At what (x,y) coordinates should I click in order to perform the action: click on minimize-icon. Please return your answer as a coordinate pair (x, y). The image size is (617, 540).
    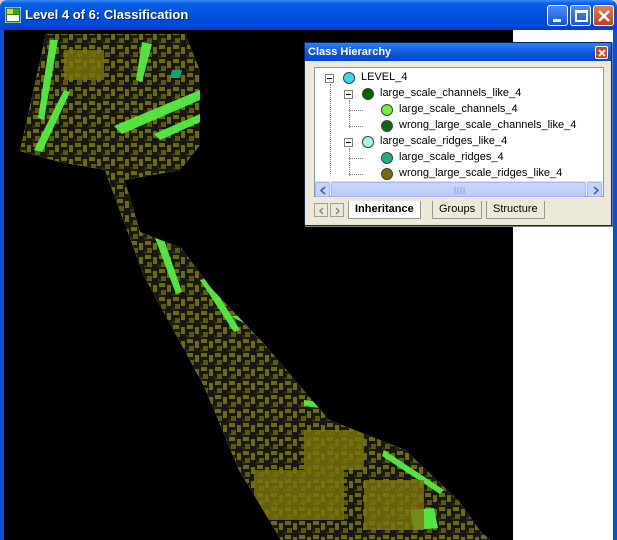
    Looking at the image, I should click on (557, 20).